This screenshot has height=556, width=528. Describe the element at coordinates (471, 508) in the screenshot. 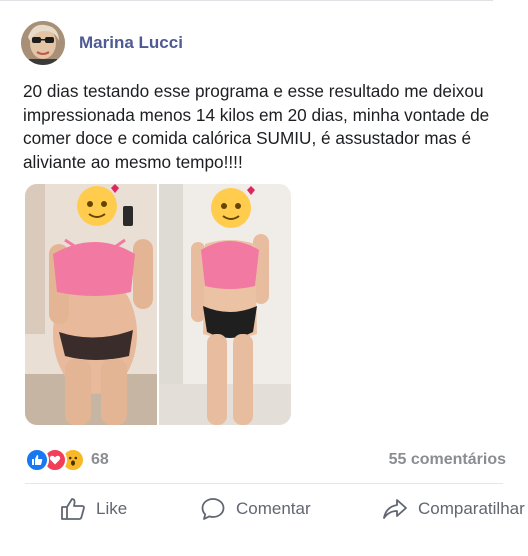

I see `share-label: Comparatilhar` at that location.